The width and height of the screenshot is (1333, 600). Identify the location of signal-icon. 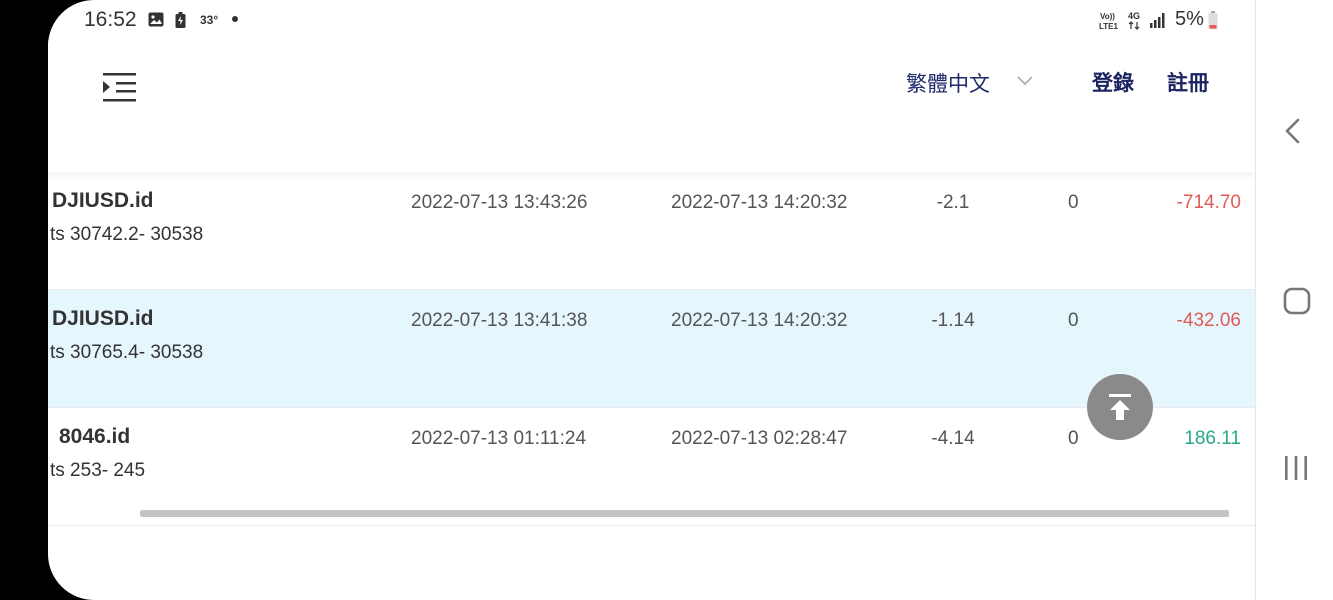
(1158, 22).